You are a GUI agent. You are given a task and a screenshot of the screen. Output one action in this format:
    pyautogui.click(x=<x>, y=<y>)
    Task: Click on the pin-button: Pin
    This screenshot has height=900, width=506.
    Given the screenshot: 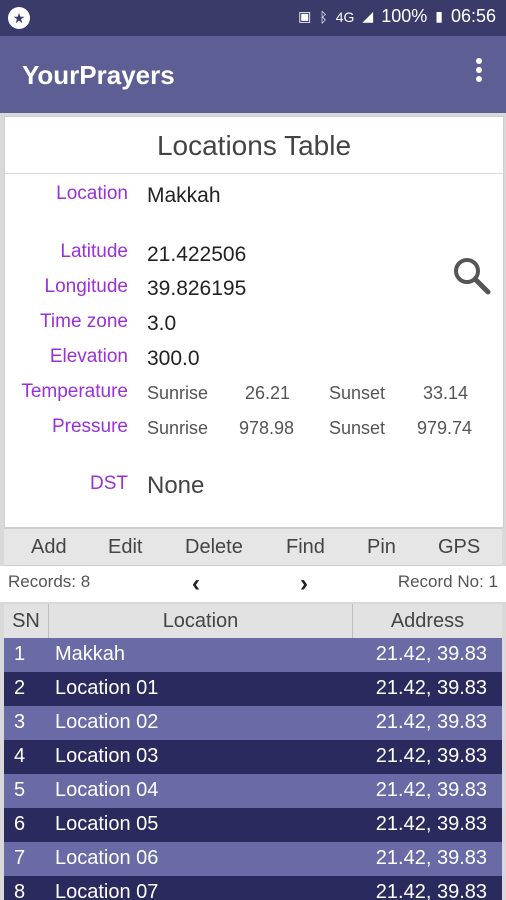 What is the action you would take?
    pyautogui.click(x=381, y=547)
    